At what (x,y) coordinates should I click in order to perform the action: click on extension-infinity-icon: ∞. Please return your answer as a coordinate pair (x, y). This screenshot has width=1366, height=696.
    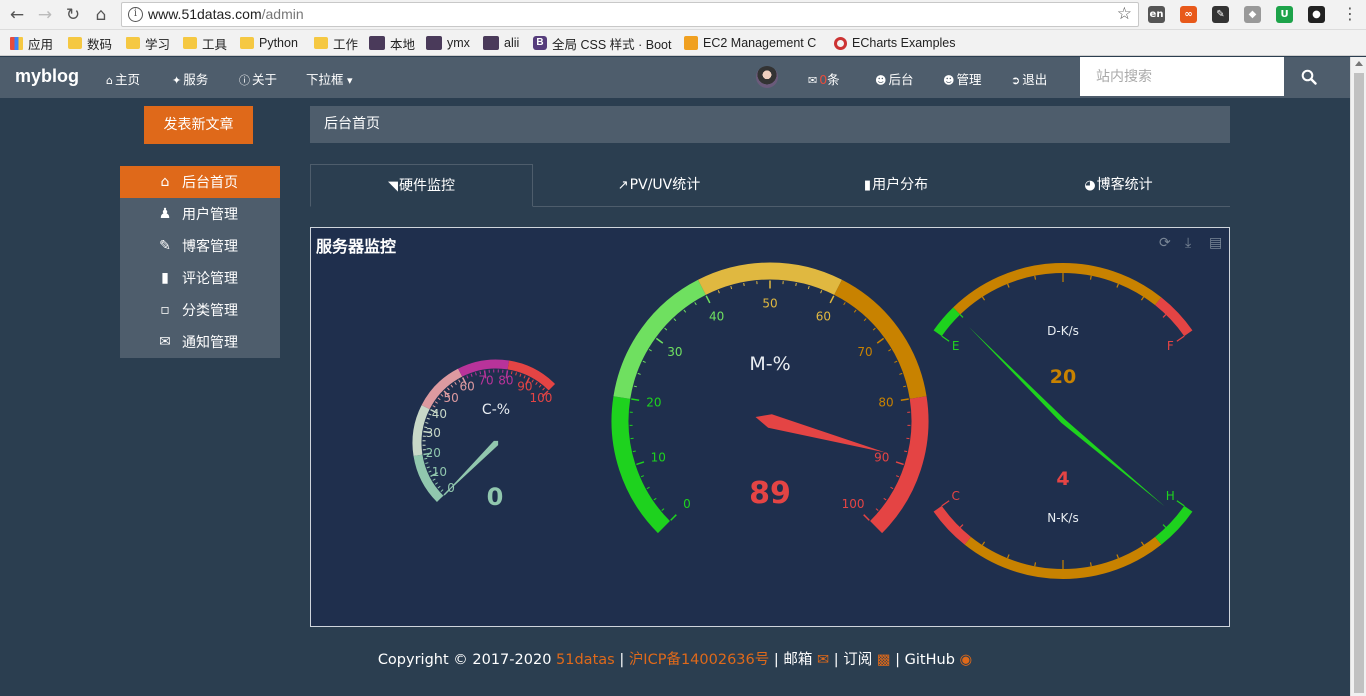
    Looking at the image, I should click on (1188, 14).